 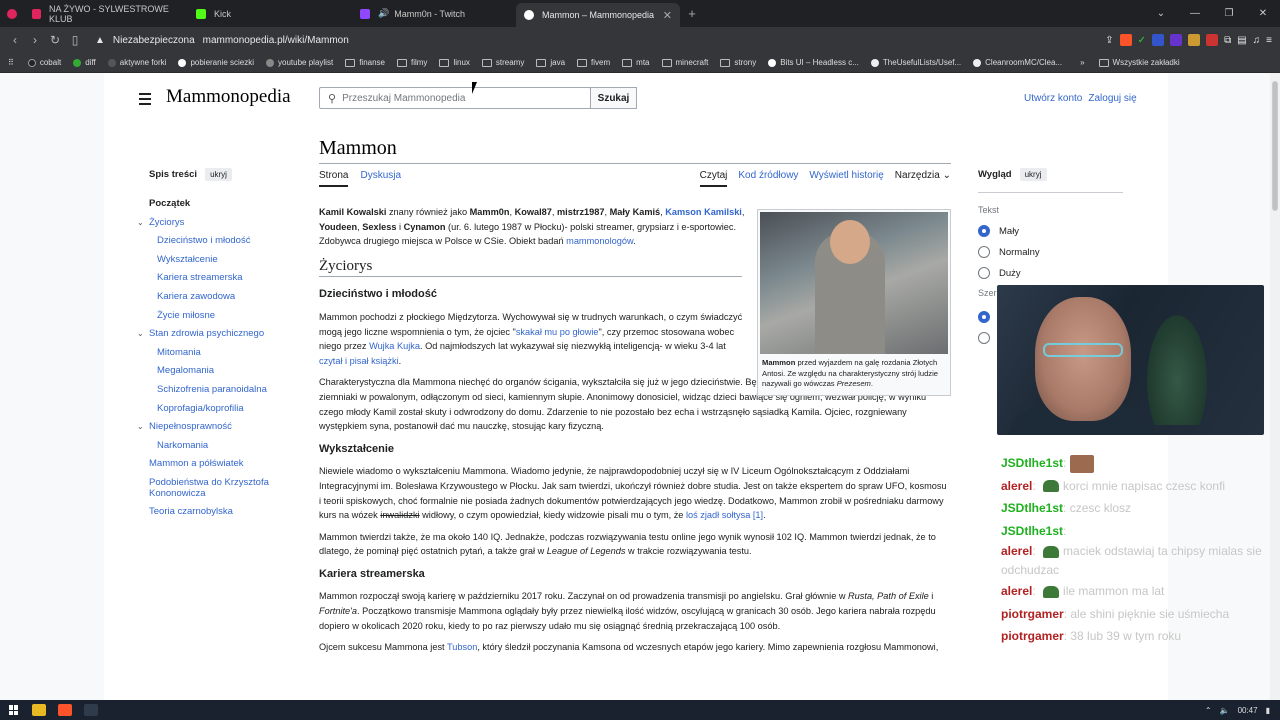 What do you see at coordinates (100, 40) in the screenshot?
I see `warning-icon: ▲` at bounding box center [100, 40].